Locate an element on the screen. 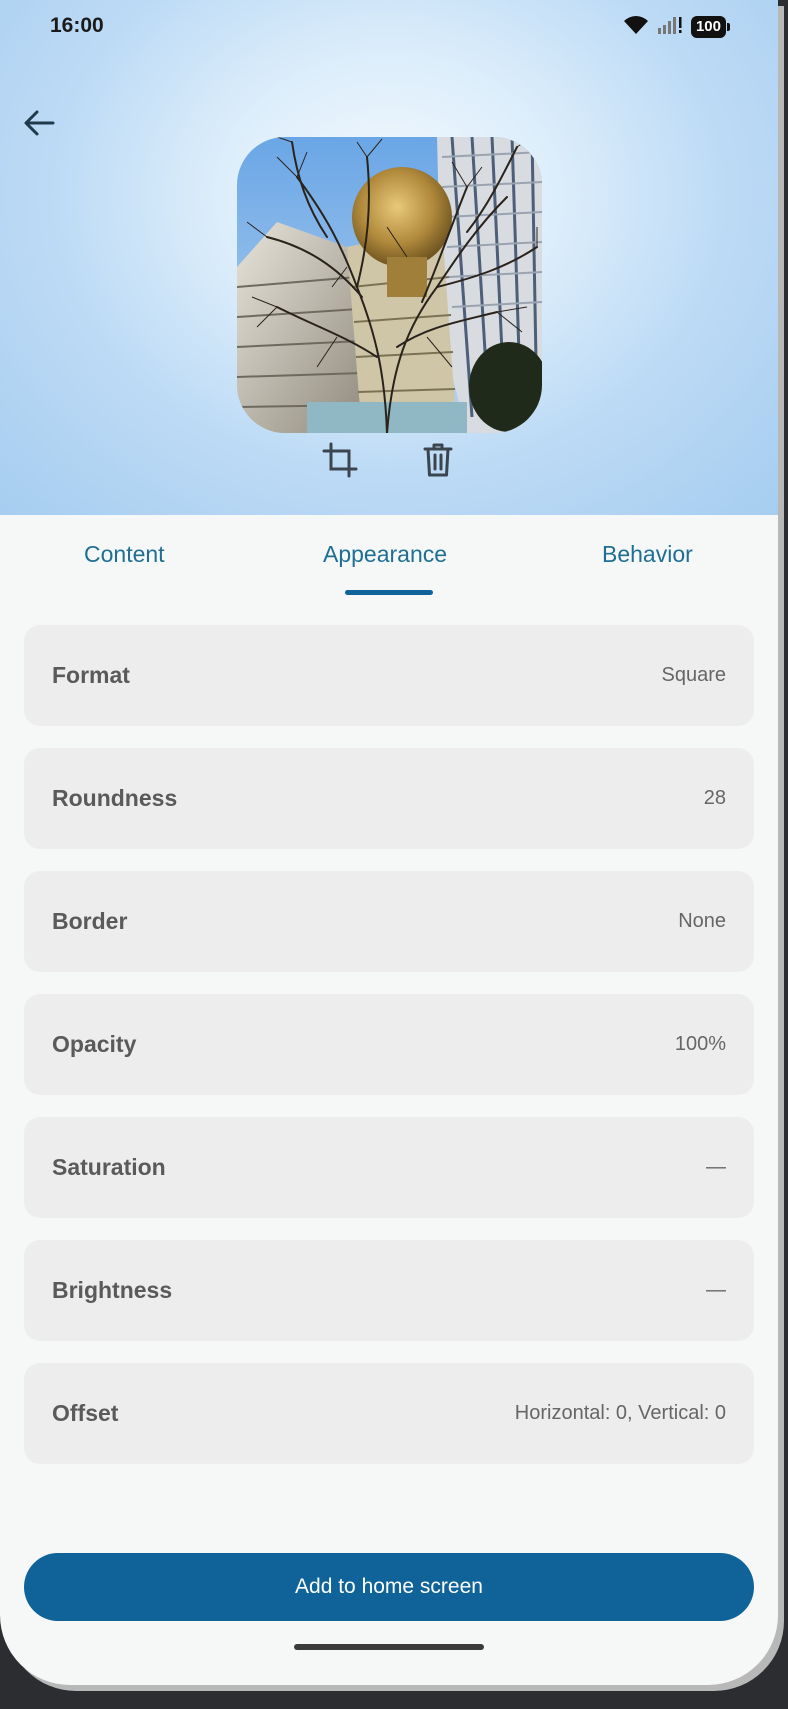 Image resolution: width=788 pixels, height=1709 pixels. setting-brightness: Brightness — is located at coordinates (389, 1290).